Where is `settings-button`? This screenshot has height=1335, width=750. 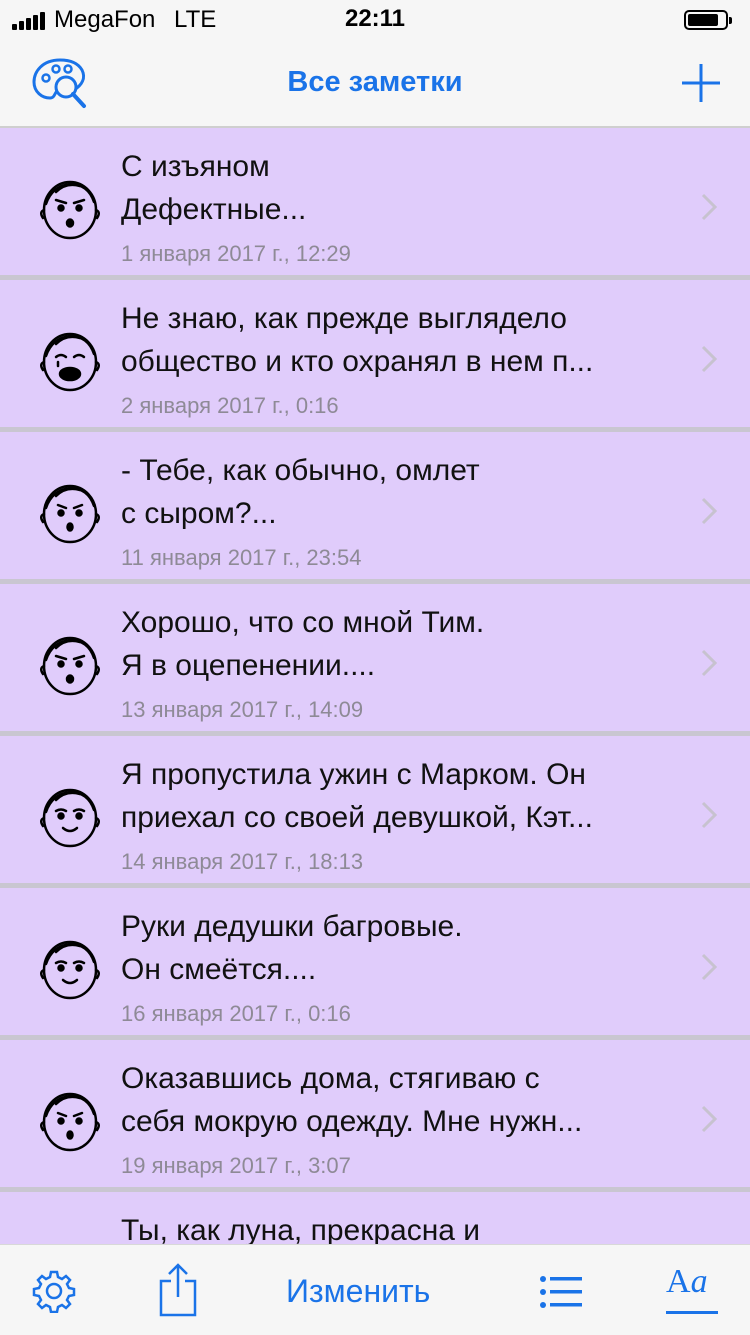 settings-button is located at coordinates (54, 1291).